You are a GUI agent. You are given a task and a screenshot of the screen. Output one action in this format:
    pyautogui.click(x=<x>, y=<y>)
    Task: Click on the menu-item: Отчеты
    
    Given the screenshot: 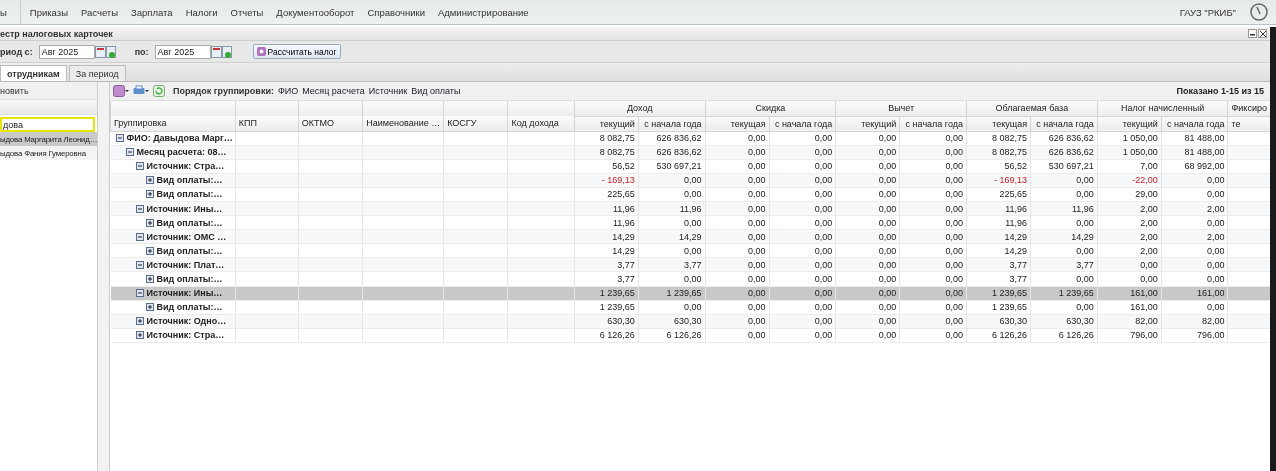 What is the action you would take?
    pyautogui.click(x=247, y=12)
    